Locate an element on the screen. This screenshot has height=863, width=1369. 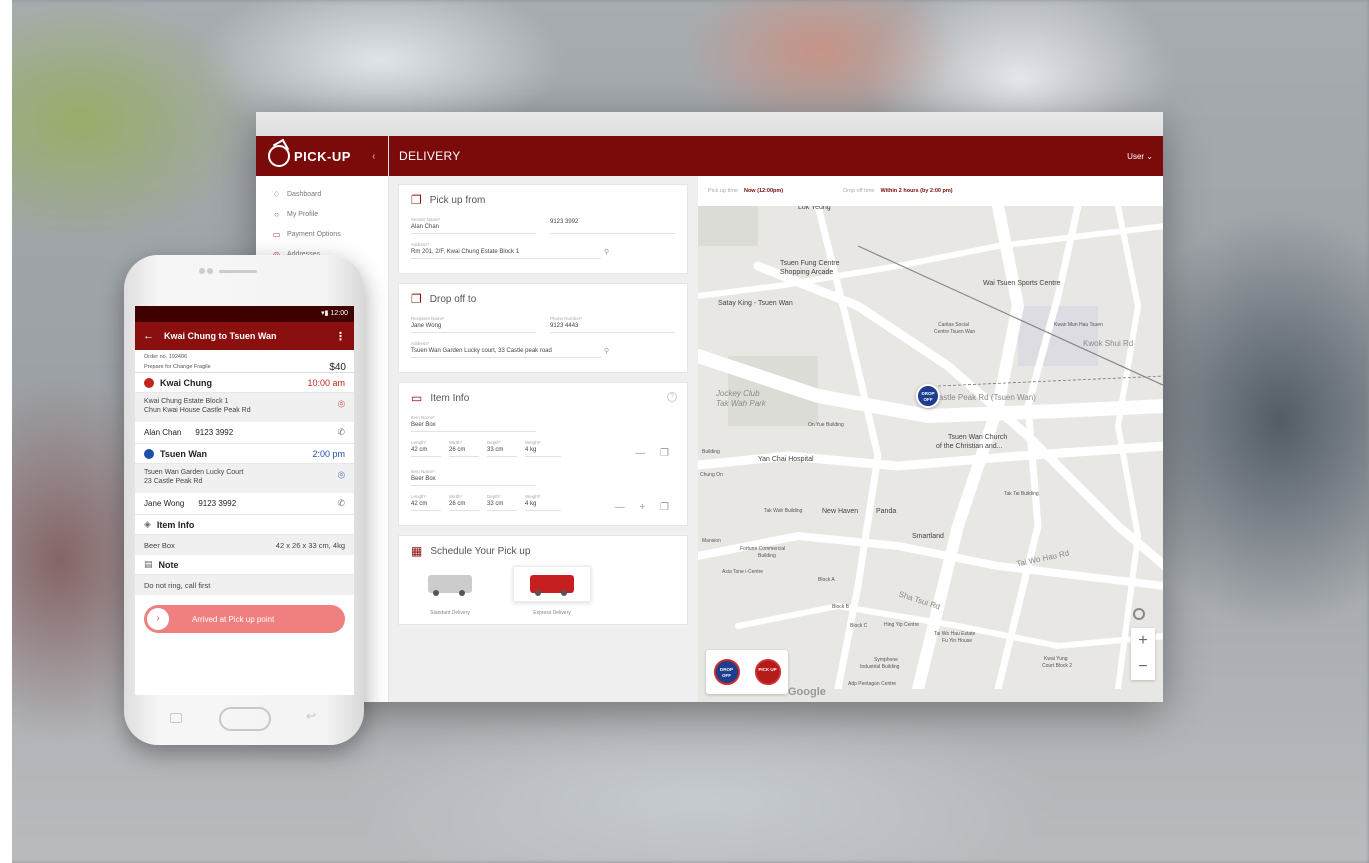
speaker-grille is located at coordinates (238, 271).